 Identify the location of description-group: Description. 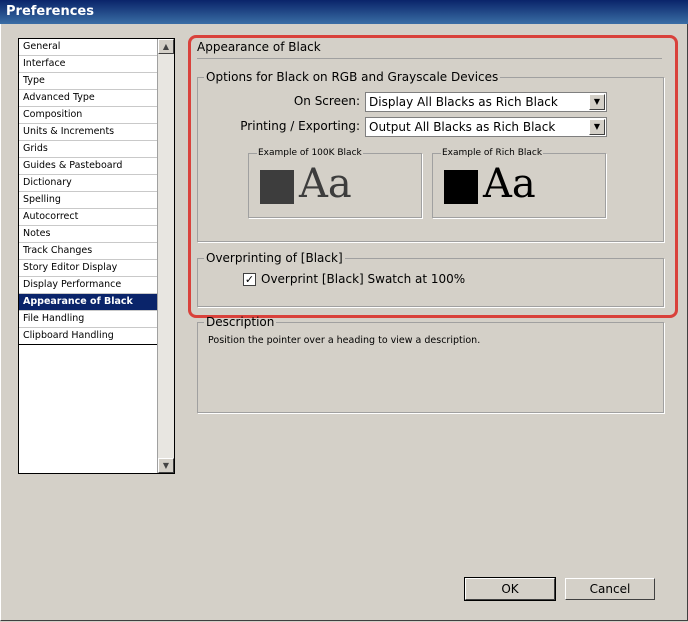
(430, 364).